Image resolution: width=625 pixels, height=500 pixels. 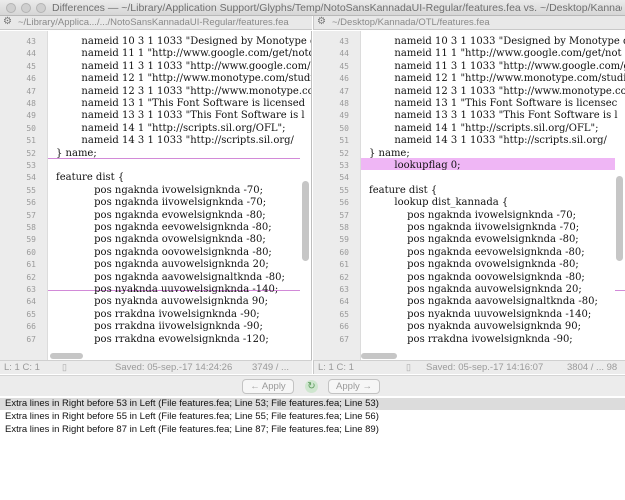 I want to click on line-number: 65, so click(x=344, y=314).